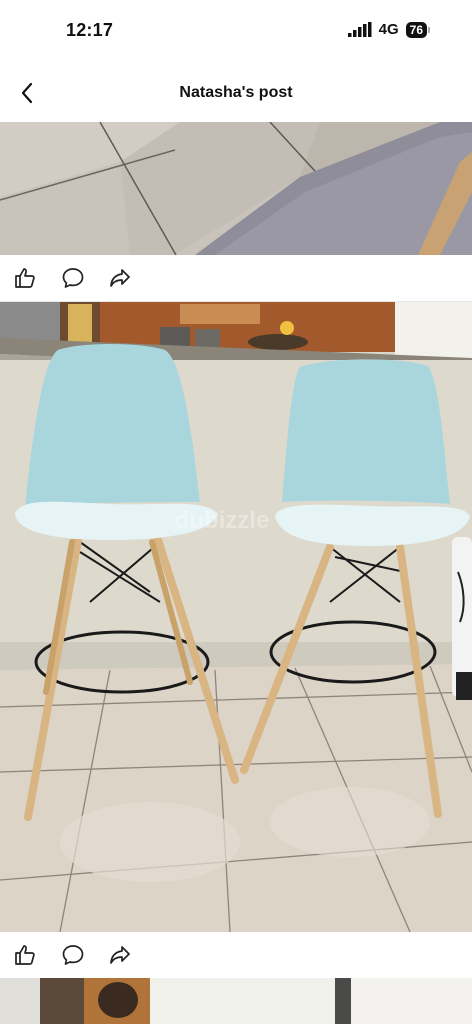 The image size is (472, 1024). What do you see at coordinates (236, 31) in the screenshot?
I see `status-bar: 12:17 4G 76` at bounding box center [236, 31].